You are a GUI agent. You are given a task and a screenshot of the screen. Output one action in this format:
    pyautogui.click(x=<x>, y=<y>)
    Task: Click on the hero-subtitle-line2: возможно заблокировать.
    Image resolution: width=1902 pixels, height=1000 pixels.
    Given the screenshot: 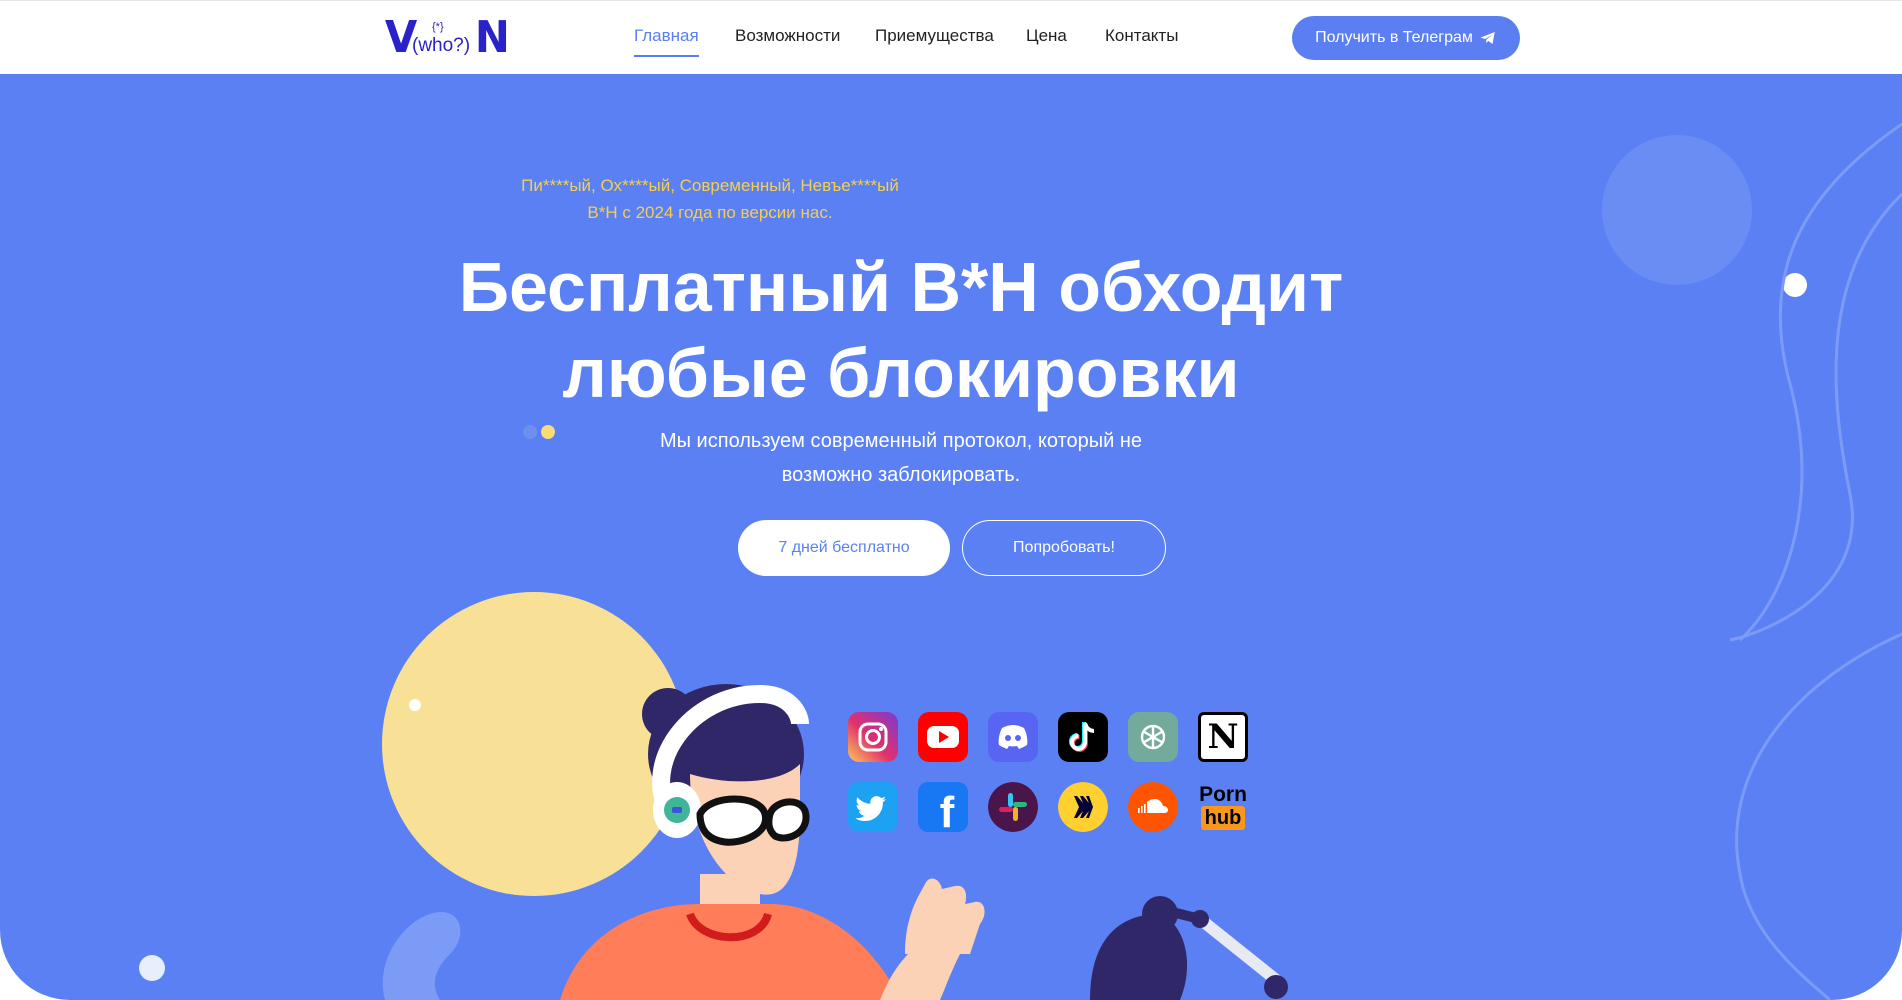 What is the action you would take?
    pyautogui.click(x=901, y=475)
    